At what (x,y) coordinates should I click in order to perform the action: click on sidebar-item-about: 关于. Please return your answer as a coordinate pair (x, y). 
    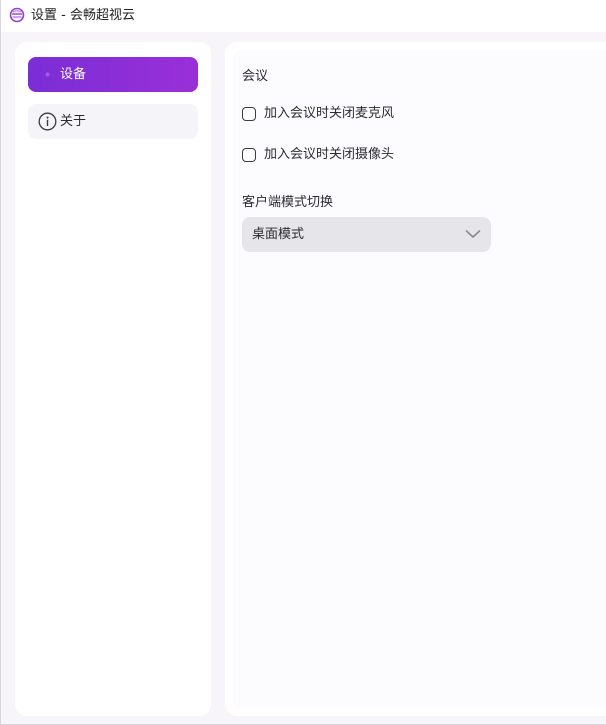
    Looking at the image, I should click on (113, 121).